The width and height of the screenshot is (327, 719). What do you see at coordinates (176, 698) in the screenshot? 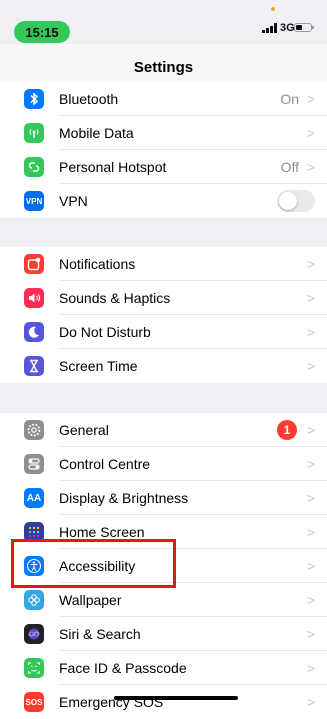
I see `home-indicator` at bounding box center [176, 698].